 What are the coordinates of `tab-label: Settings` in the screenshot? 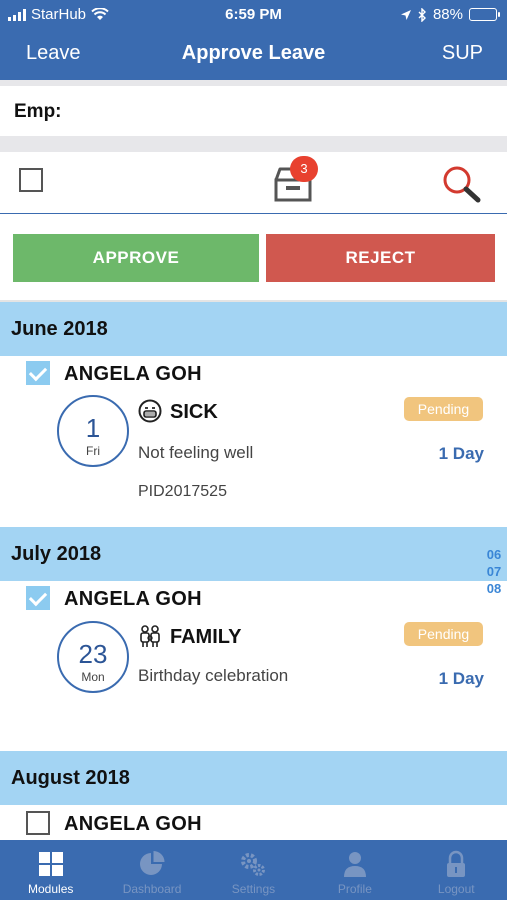 It's located at (253, 889).